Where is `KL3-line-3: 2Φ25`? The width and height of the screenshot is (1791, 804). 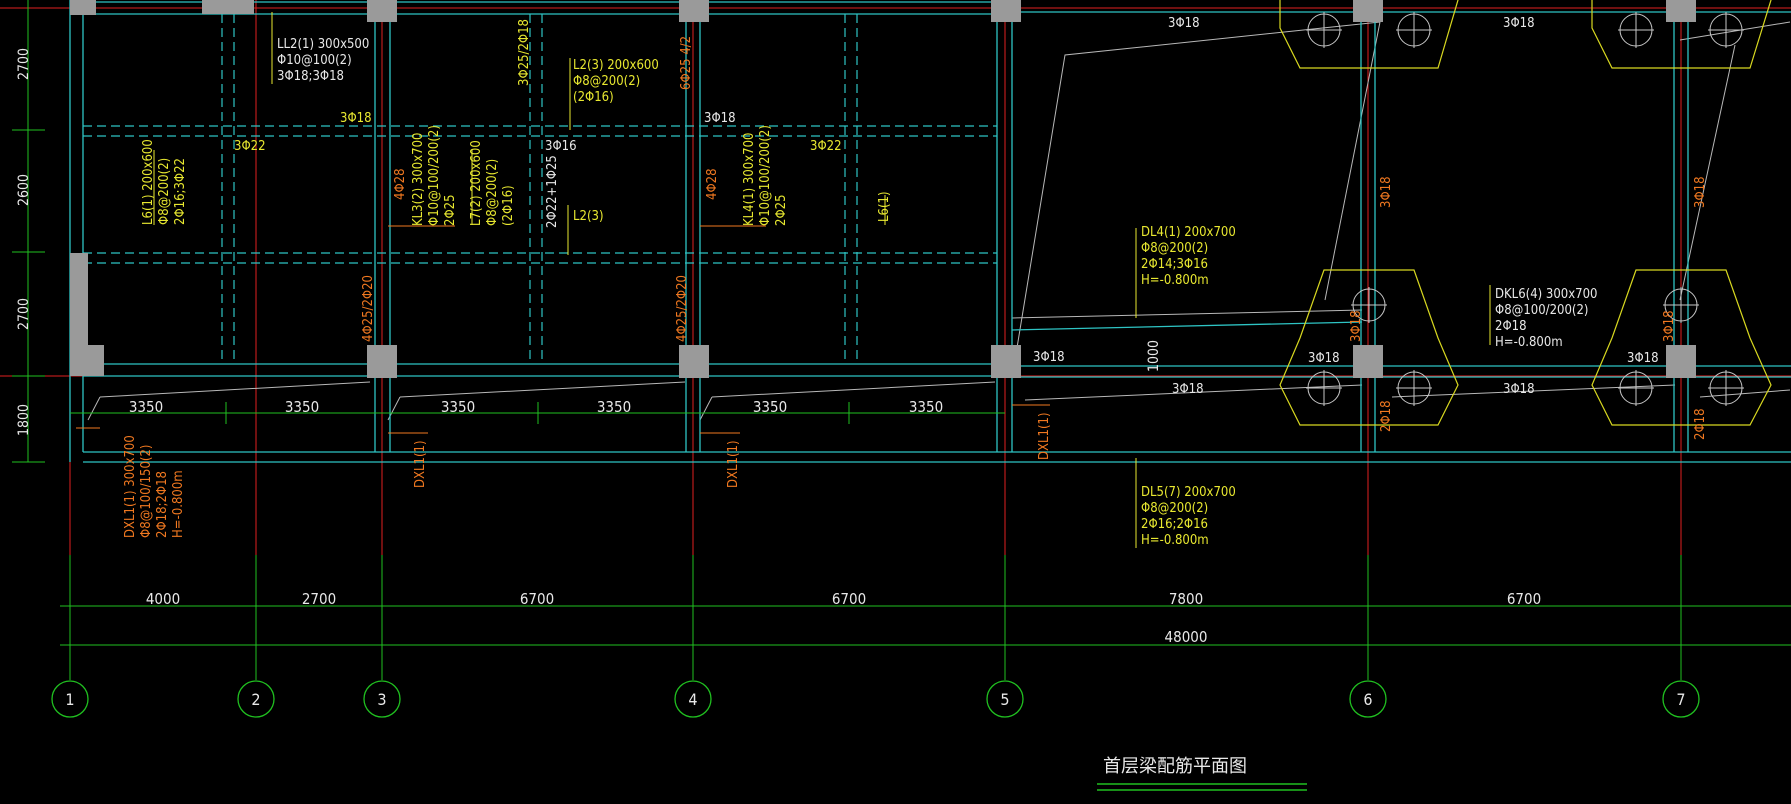
KL3-line-3: 2Φ25 is located at coordinates (450, 210).